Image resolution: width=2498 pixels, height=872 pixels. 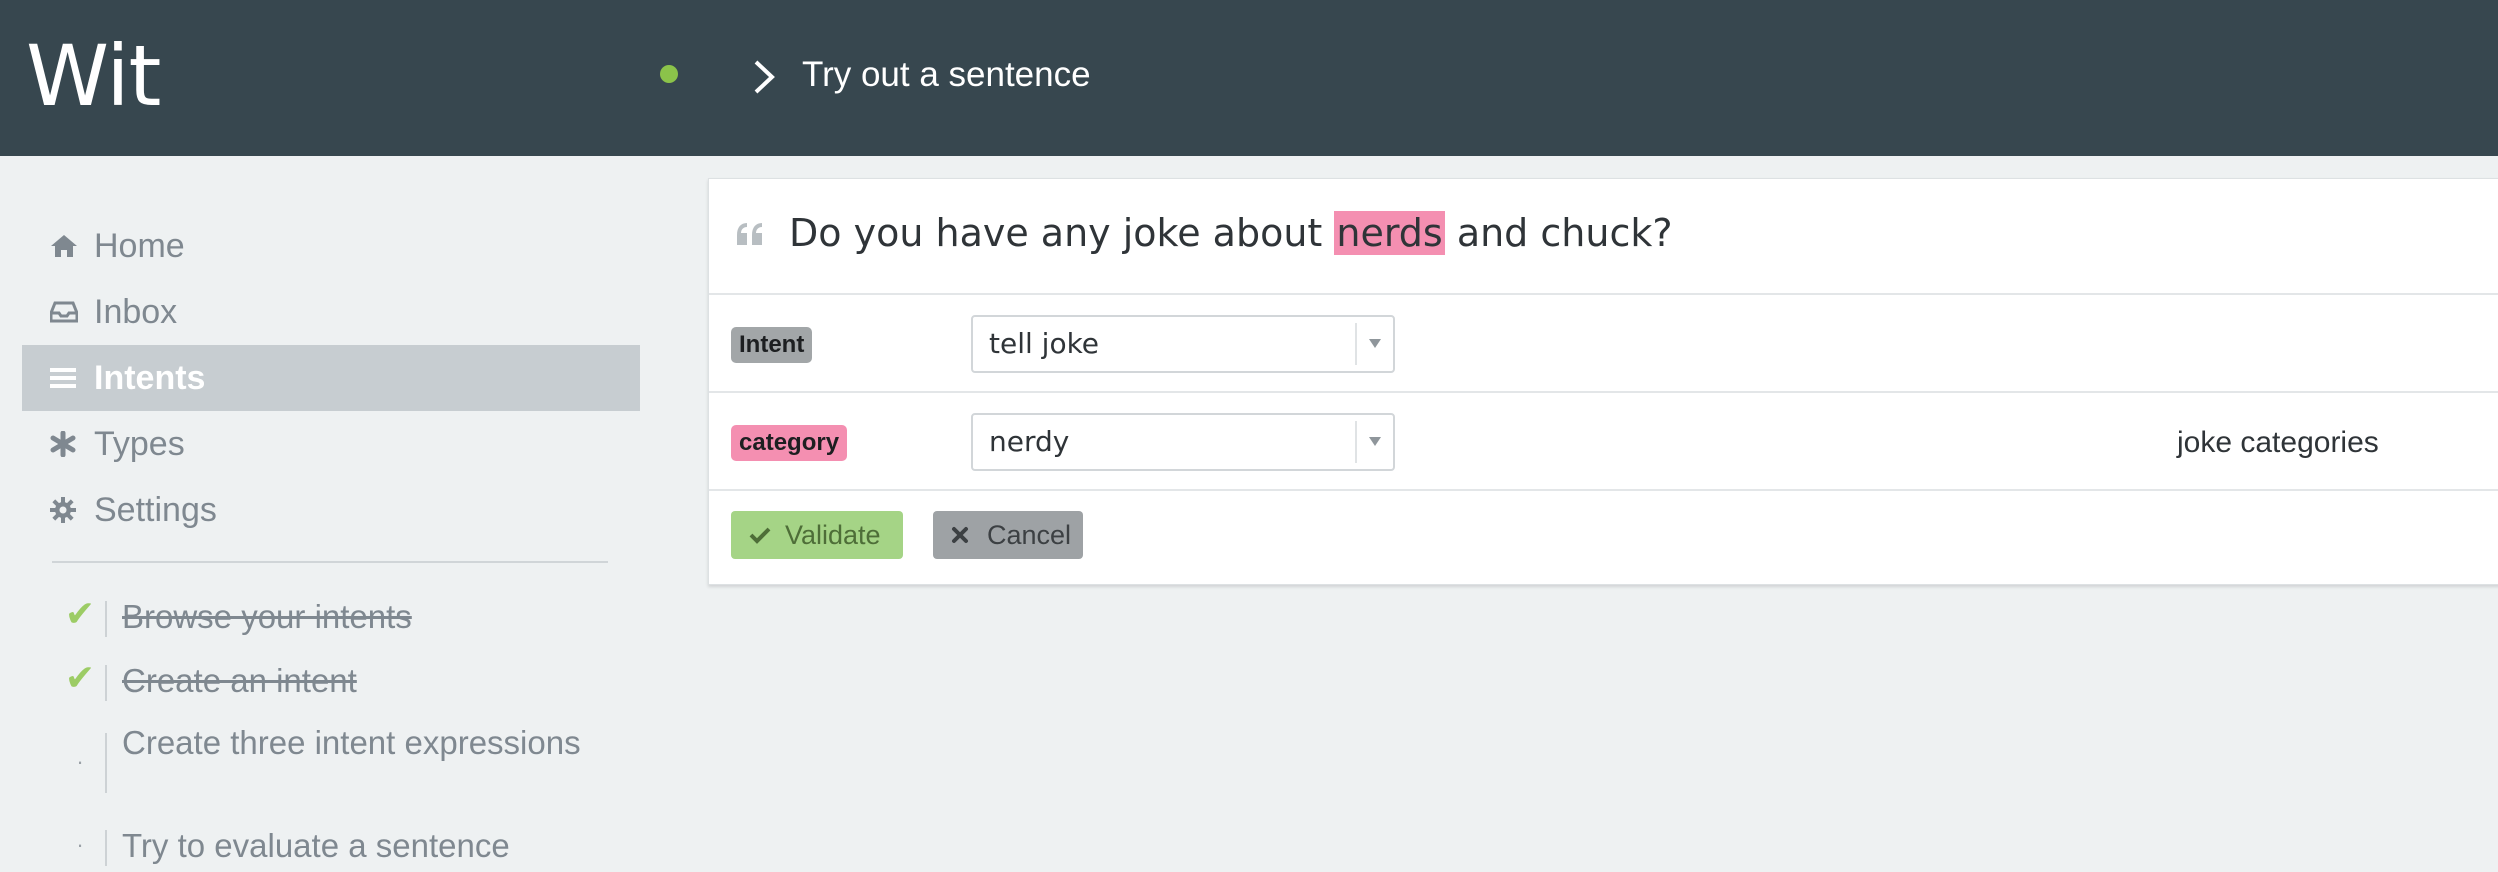 What do you see at coordinates (764, 77) in the screenshot?
I see `chevron-right-icon` at bounding box center [764, 77].